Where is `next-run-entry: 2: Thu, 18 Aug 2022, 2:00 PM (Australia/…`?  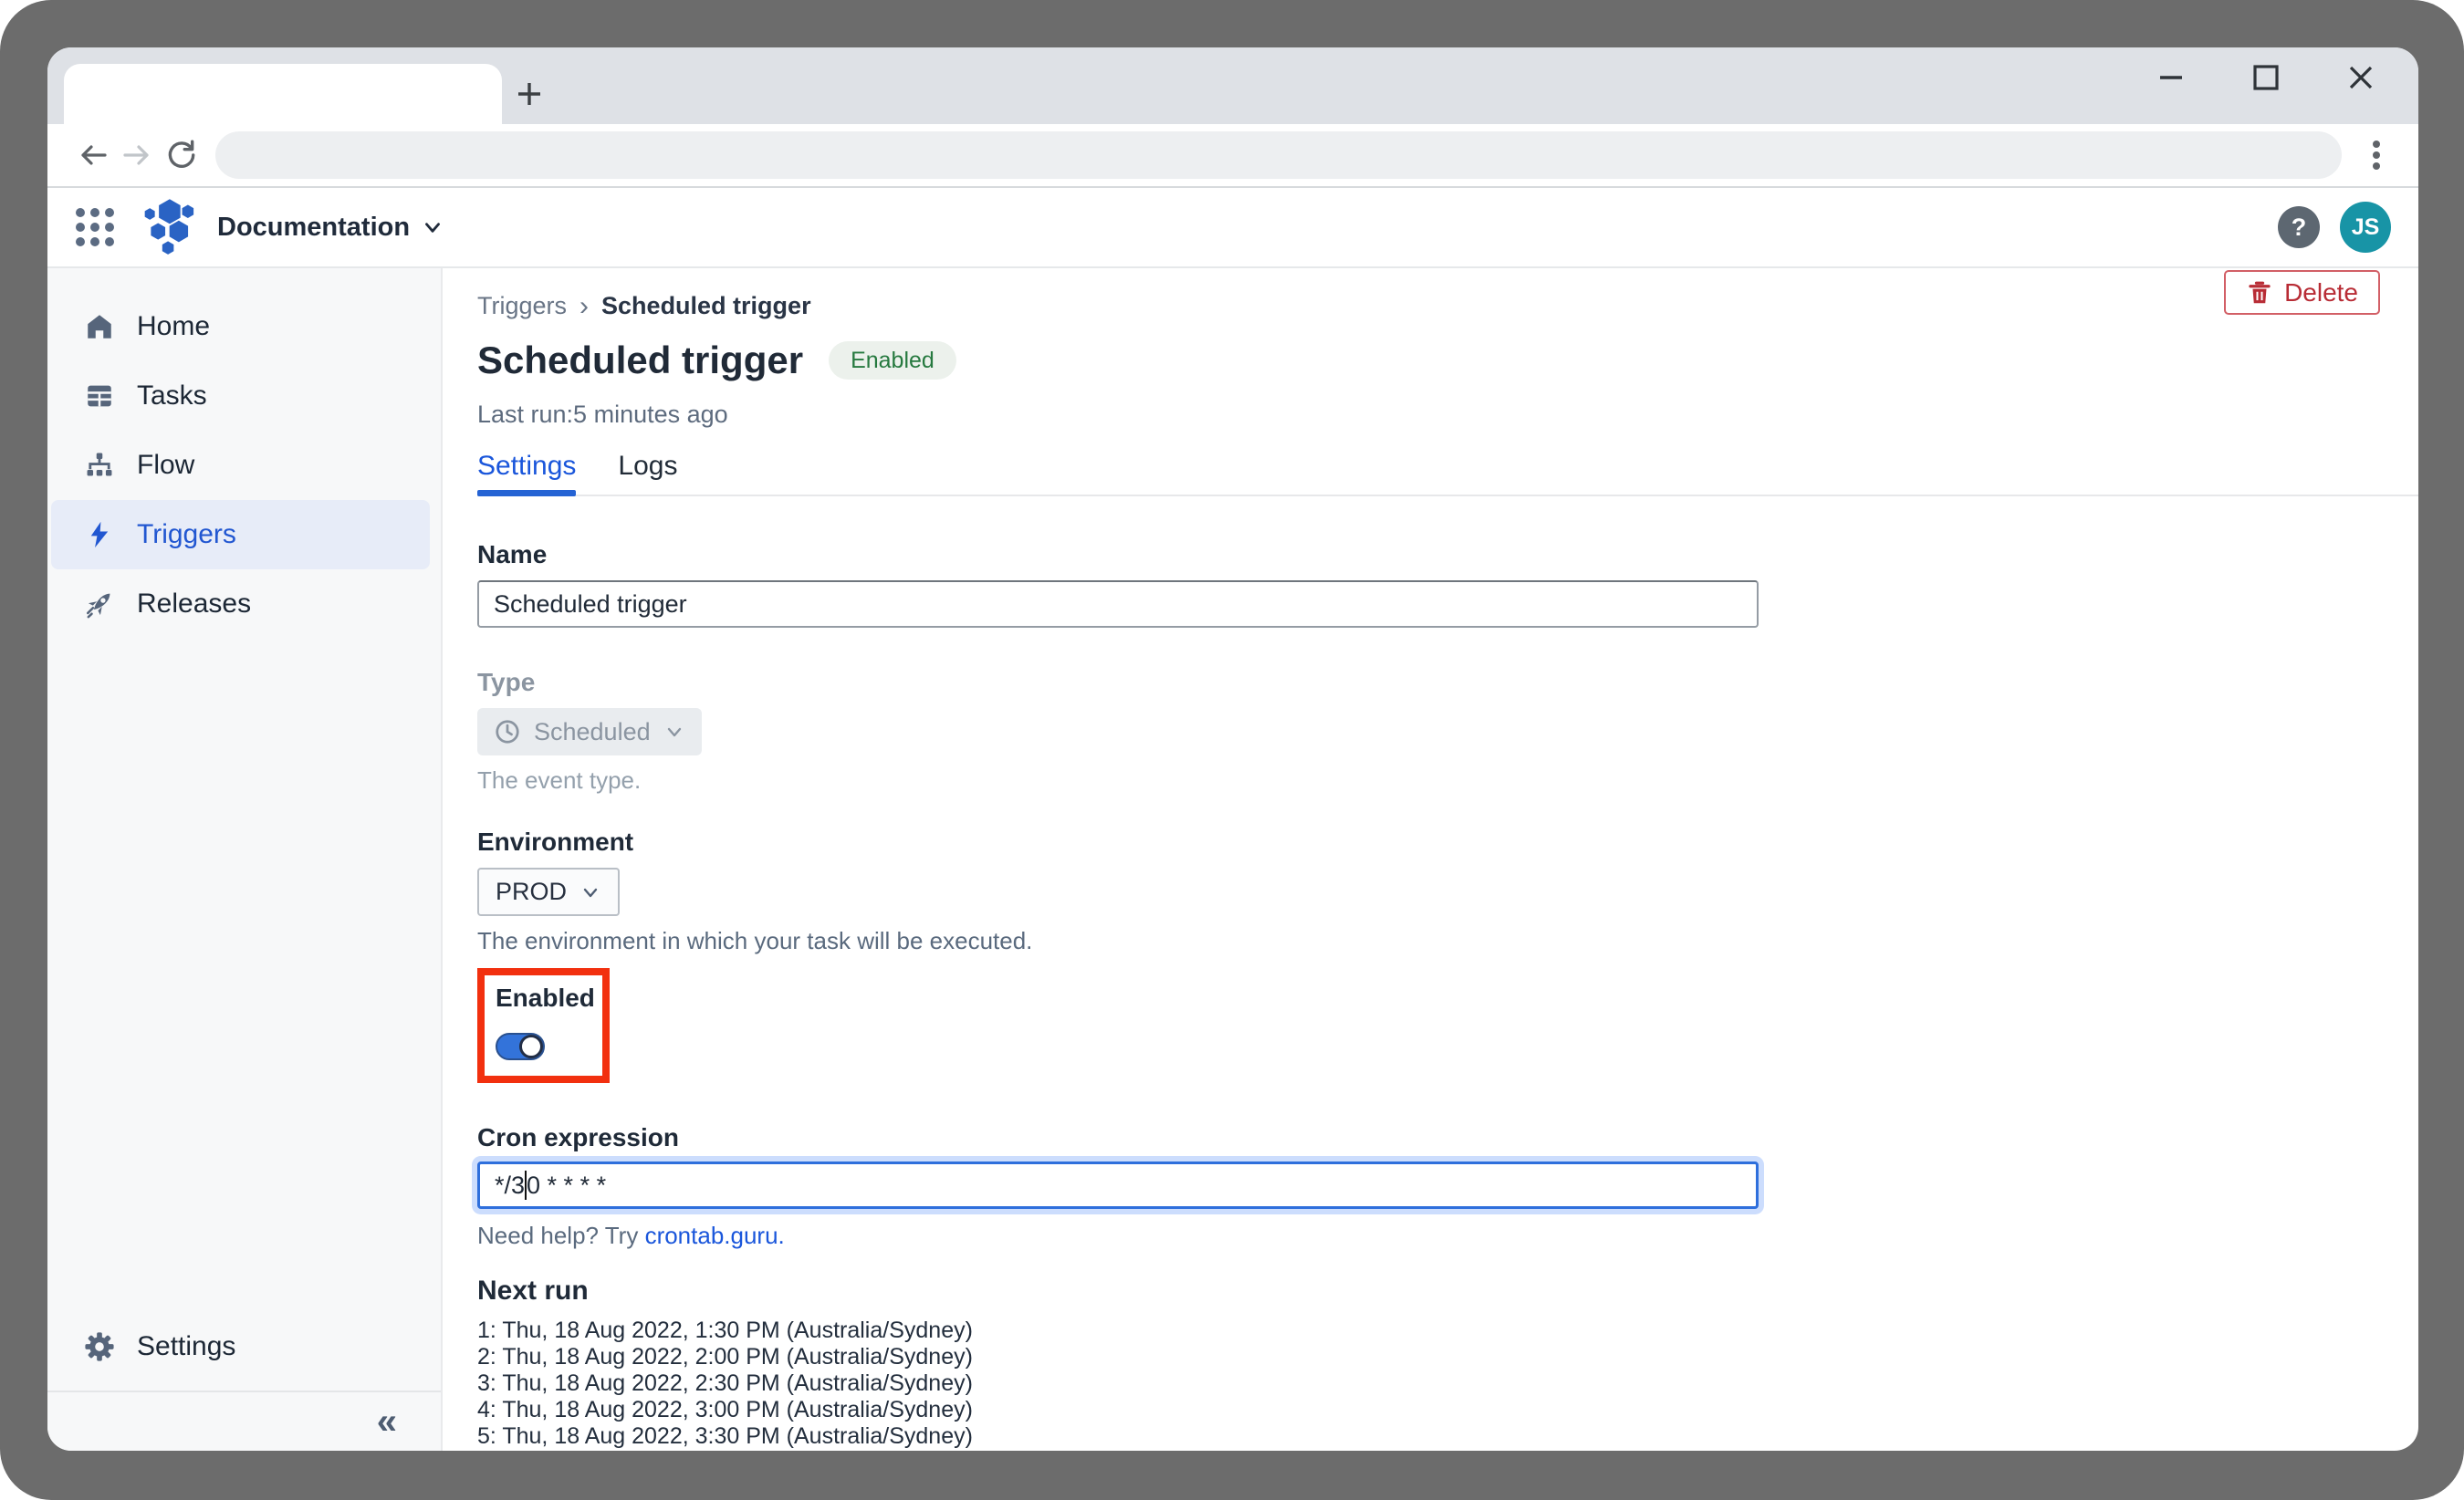
next-run-entry: 2: Thu, 18 Aug 2022, 2:00 PM (Australia/… is located at coordinates (725, 1357).